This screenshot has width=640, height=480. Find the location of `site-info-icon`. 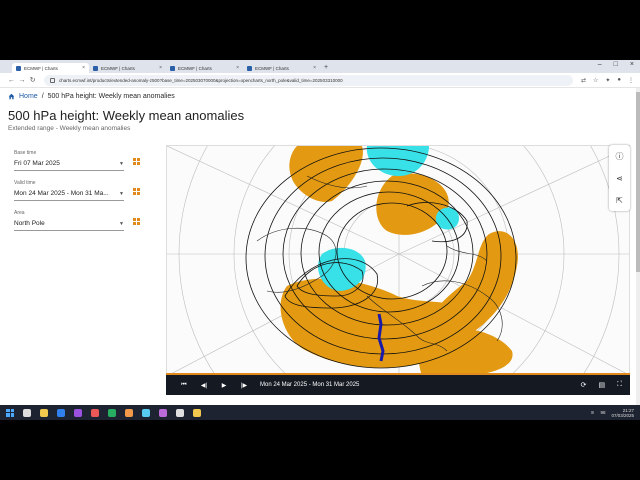

site-info-icon is located at coordinates (53, 80).